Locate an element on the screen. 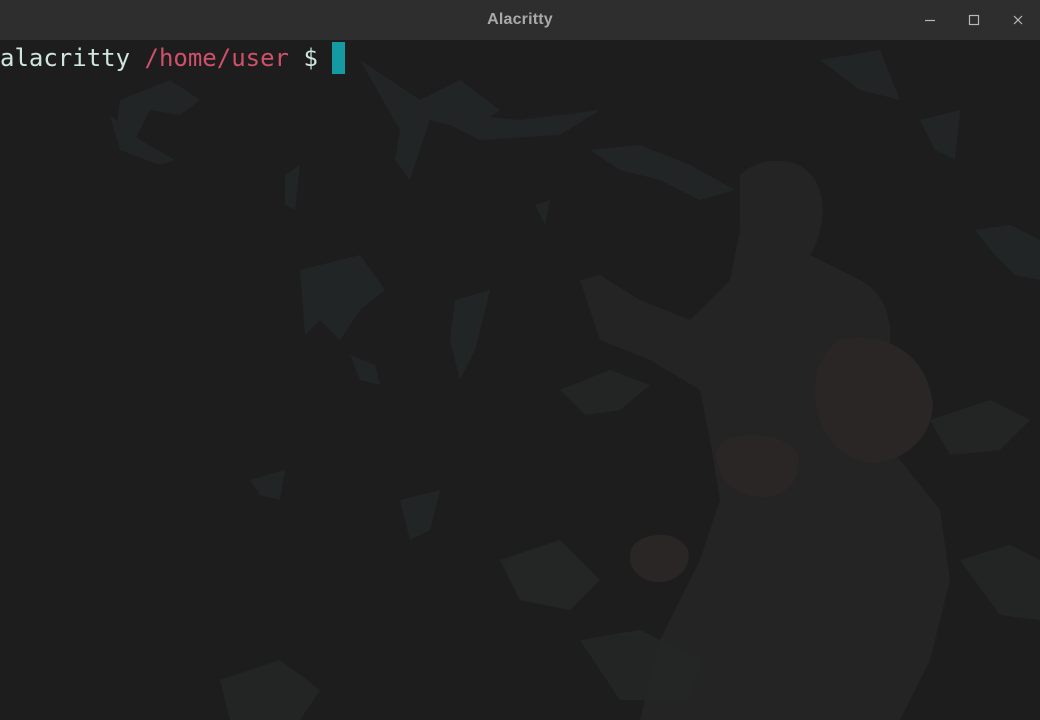 The height and width of the screenshot is (720, 1040). prompt-symbol: $ is located at coordinates (310, 58).